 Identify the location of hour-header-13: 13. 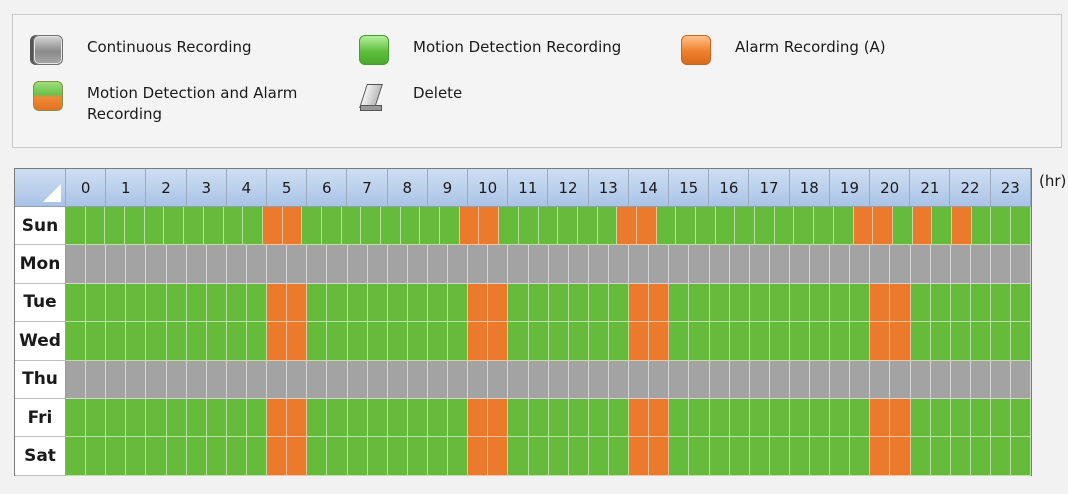
(608, 188).